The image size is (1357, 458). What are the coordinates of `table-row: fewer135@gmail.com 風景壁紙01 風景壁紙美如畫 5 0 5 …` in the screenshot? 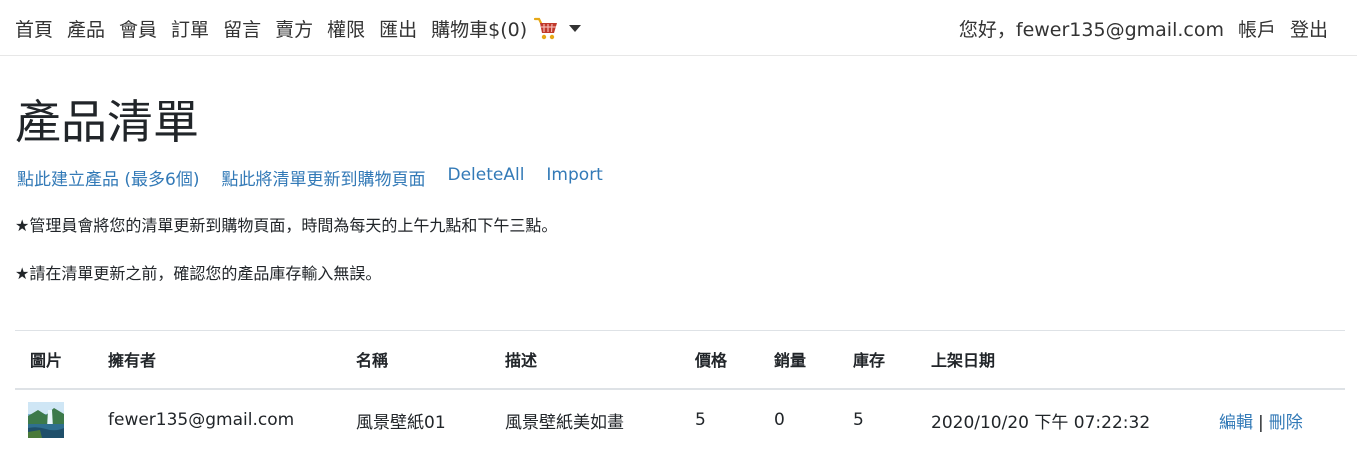 It's located at (680, 420).